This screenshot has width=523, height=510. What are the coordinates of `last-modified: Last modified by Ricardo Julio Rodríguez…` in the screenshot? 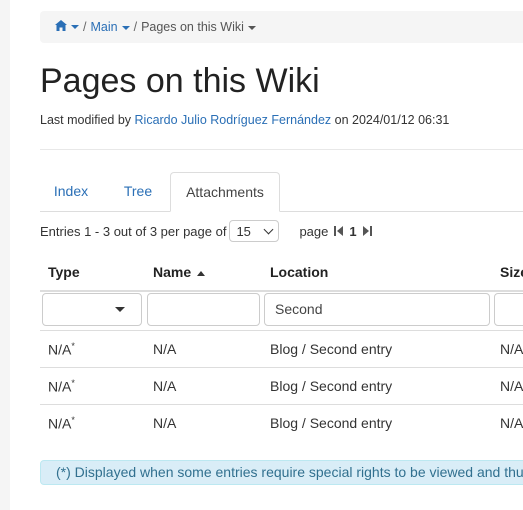 It's located at (244, 120).